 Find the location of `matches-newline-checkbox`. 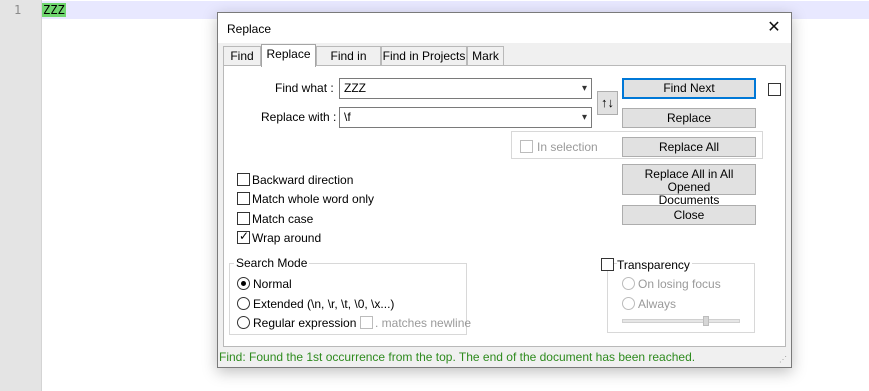

matches-newline-checkbox is located at coordinates (366, 322).